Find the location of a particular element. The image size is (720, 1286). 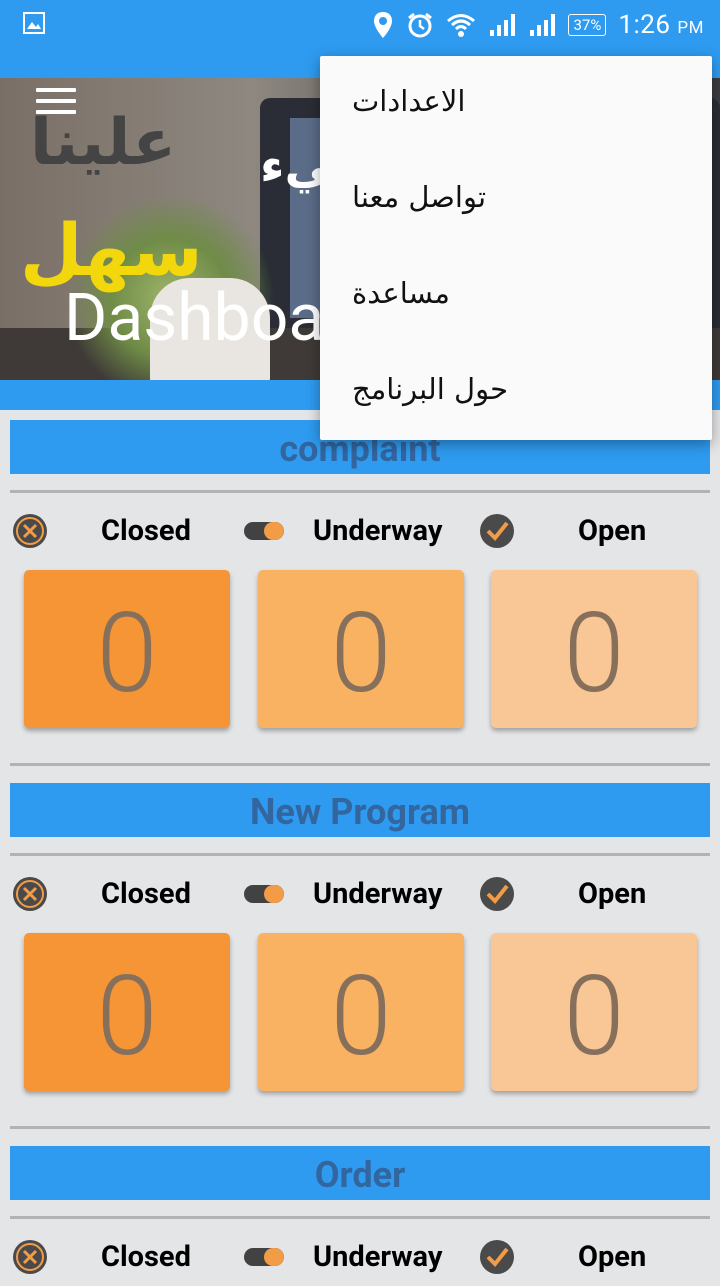

clock-time: 1:26 is located at coordinates (644, 25).